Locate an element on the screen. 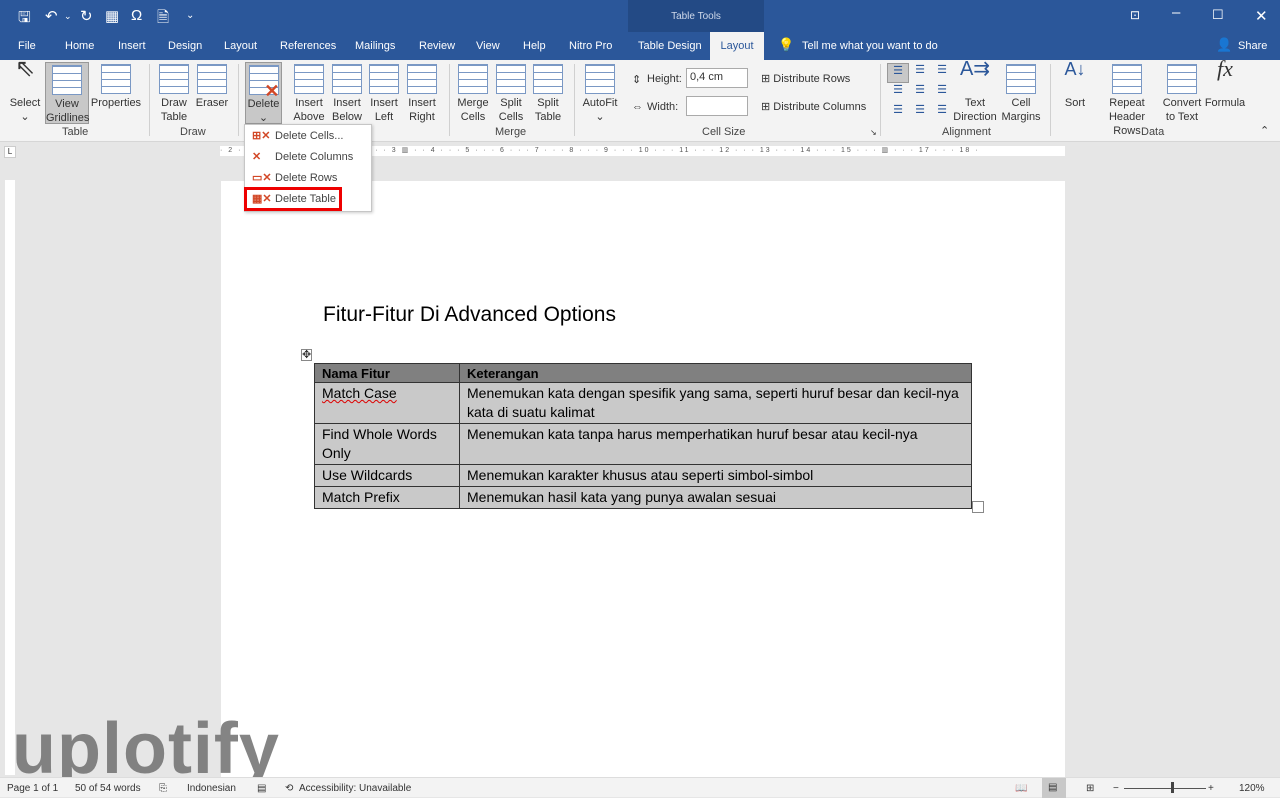  convert-to-text-icon is located at coordinates (1182, 79).